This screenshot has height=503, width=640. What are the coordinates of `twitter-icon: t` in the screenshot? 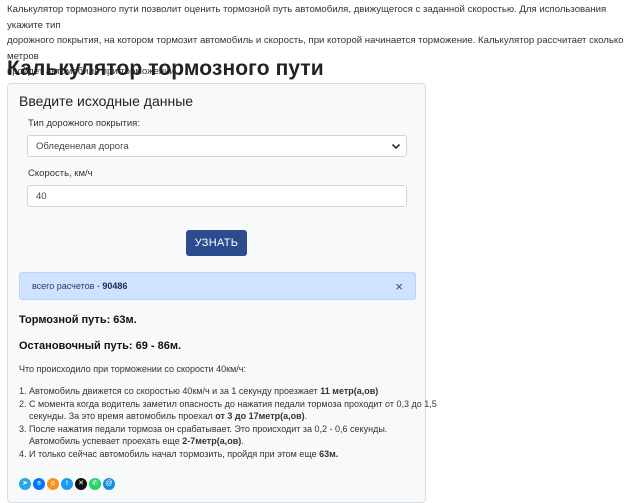 It's located at (67, 484).